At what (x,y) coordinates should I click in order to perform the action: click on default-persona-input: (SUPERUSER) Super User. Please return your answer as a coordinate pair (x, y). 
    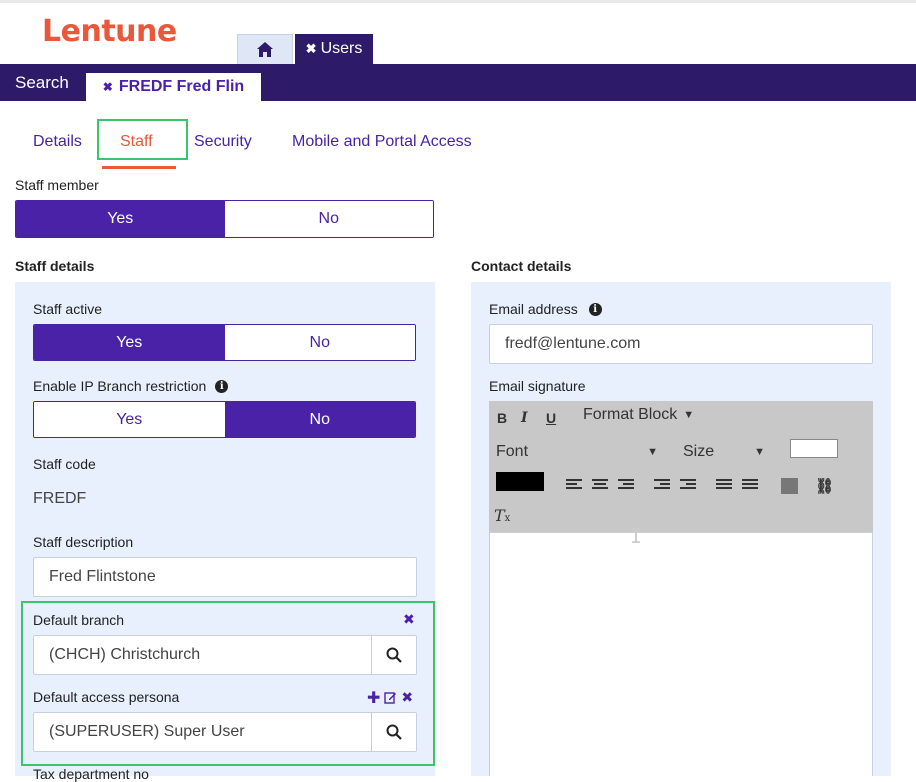
    Looking at the image, I should click on (203, 732).